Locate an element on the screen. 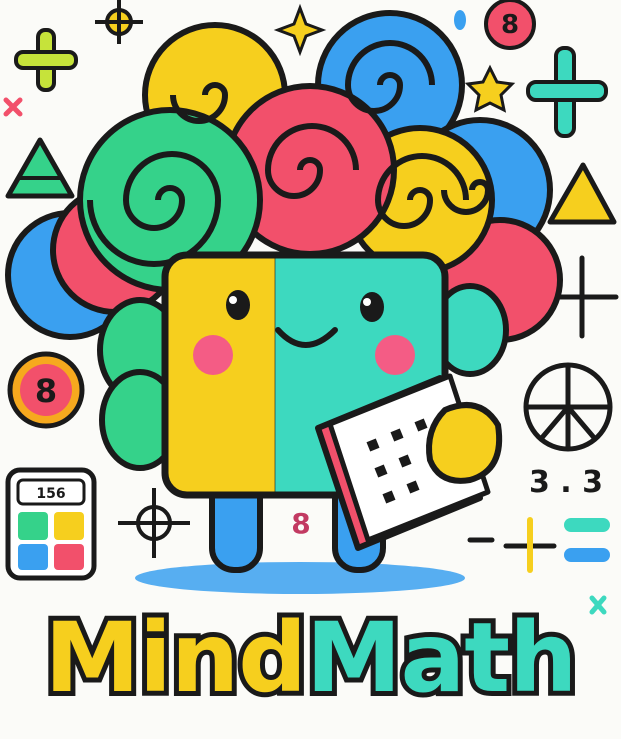  title-math: Math is located at coordinates (442, 658).